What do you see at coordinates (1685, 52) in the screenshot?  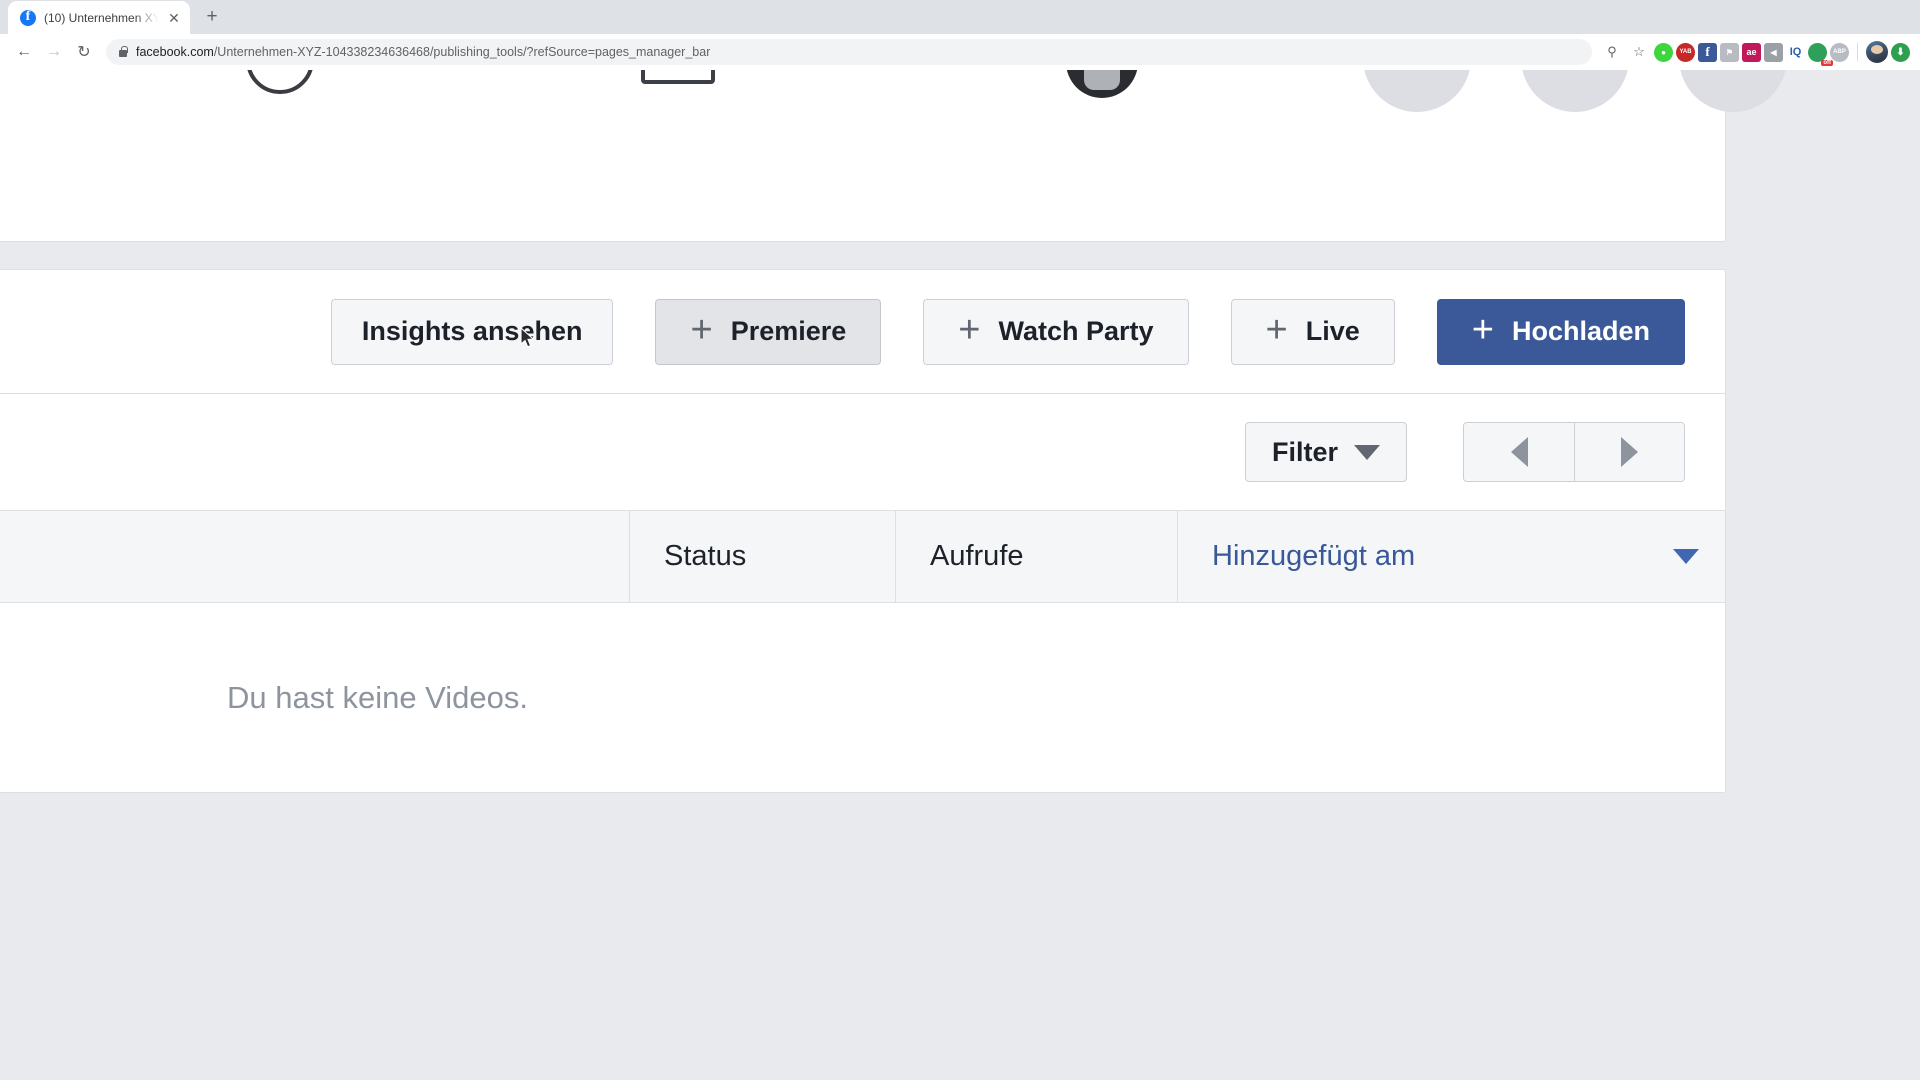 I see `extension-yab-icon: YAB` at bounding box center [1685, 52].